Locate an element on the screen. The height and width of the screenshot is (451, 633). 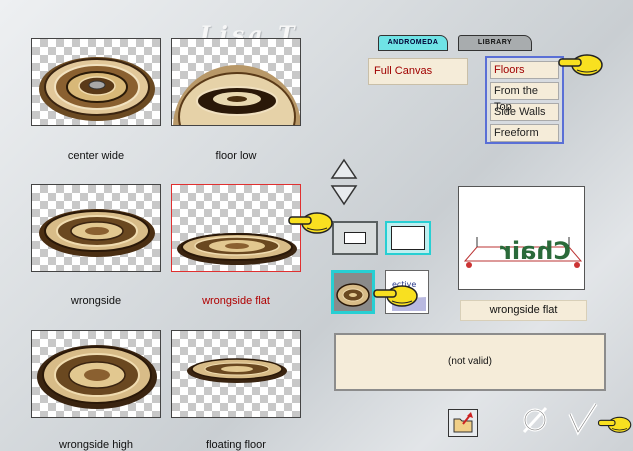
thumbnail-caption: wrongside high is located at coordinates (96, 445).